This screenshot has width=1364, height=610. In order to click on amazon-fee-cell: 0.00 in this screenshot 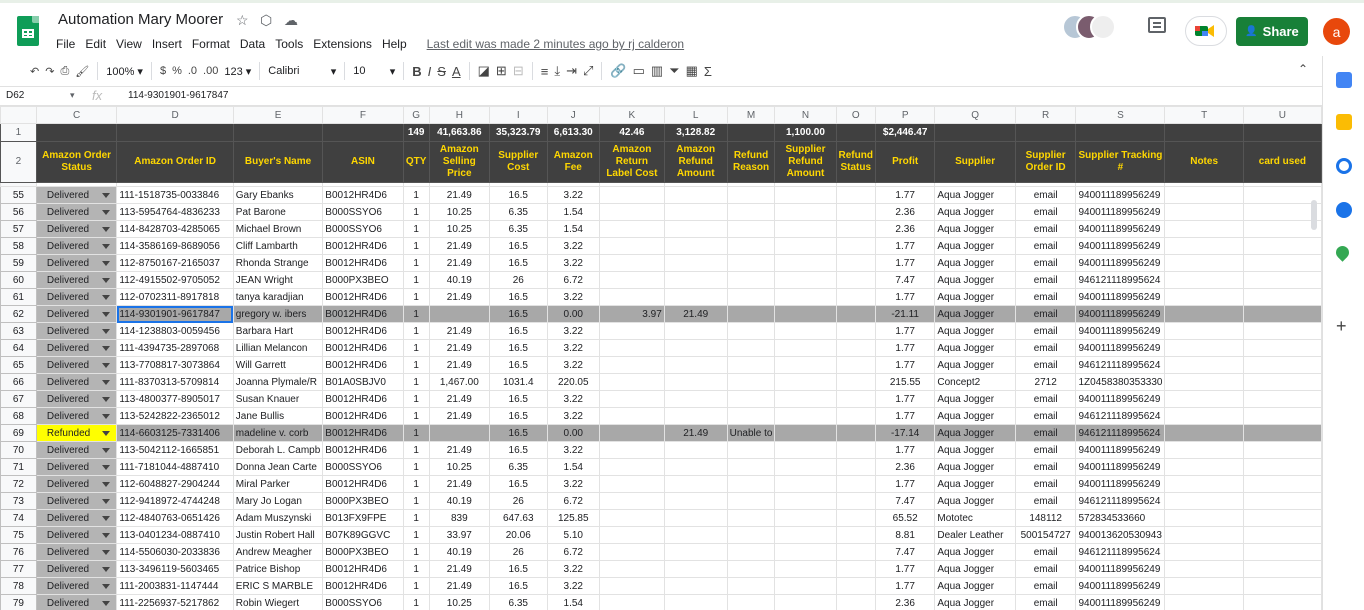, I will do `click(573, 433)`.